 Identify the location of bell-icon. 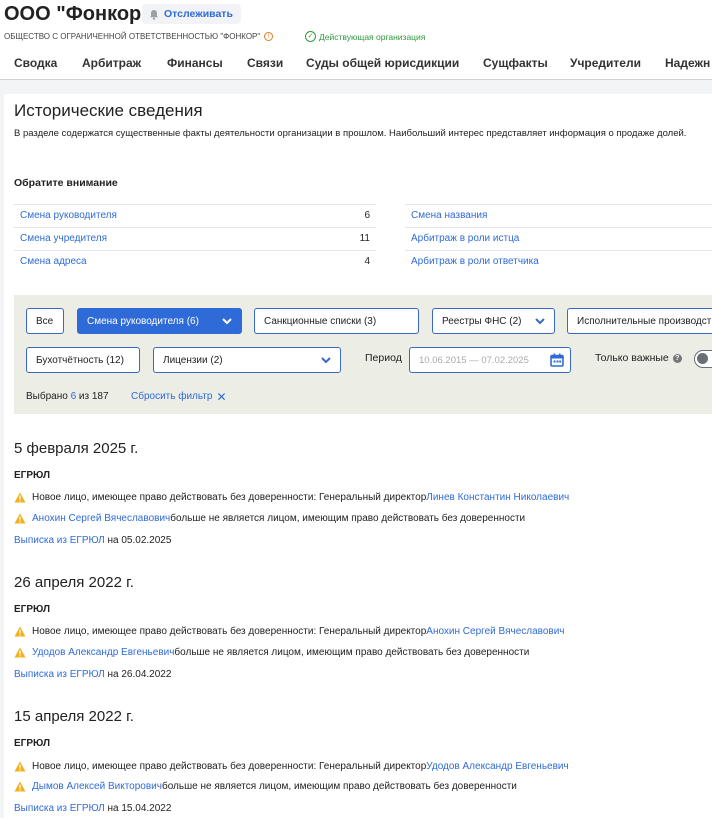
(154, 14).